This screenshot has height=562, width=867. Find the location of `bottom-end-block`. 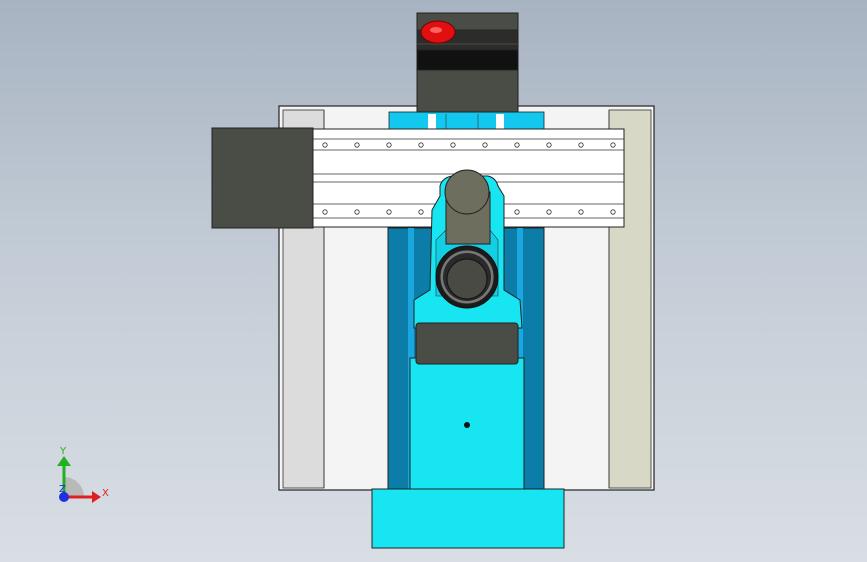

bottom-end-block is located at coordinates (468, 518).